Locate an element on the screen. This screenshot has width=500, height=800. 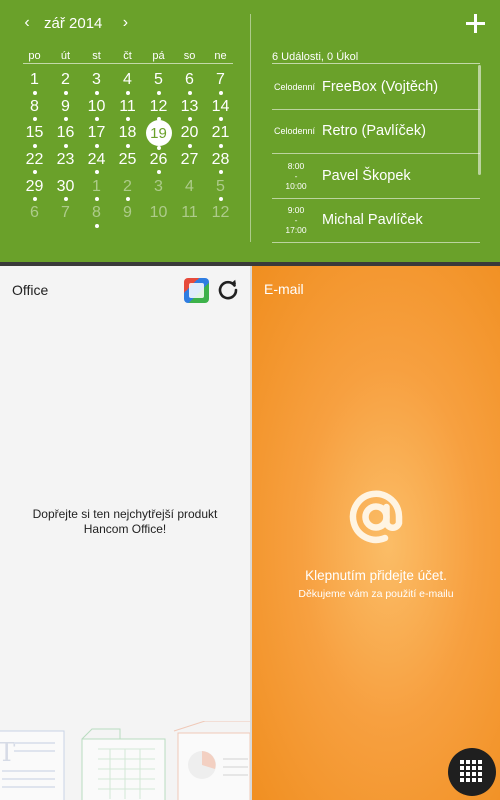
day-number: 9 is located at coordinates (127, 213).